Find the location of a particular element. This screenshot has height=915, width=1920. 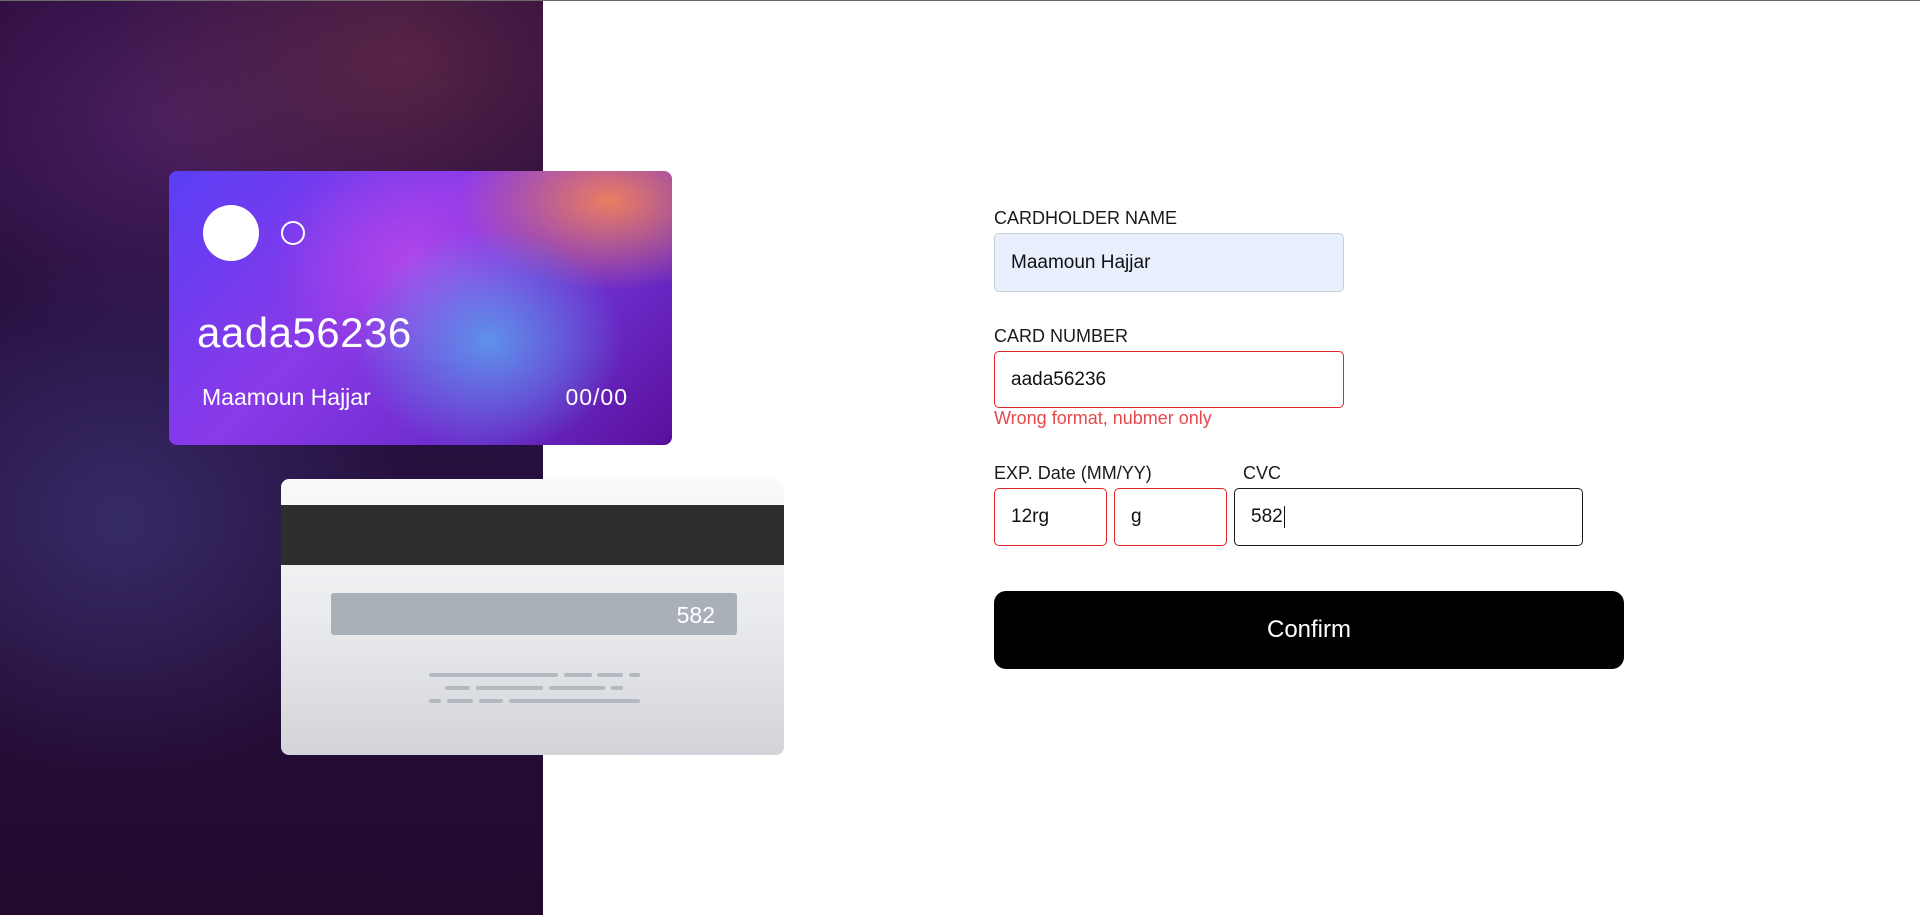

cardholder-name-preview: Maamoun Hajjar is located at coordinates (286, 397).